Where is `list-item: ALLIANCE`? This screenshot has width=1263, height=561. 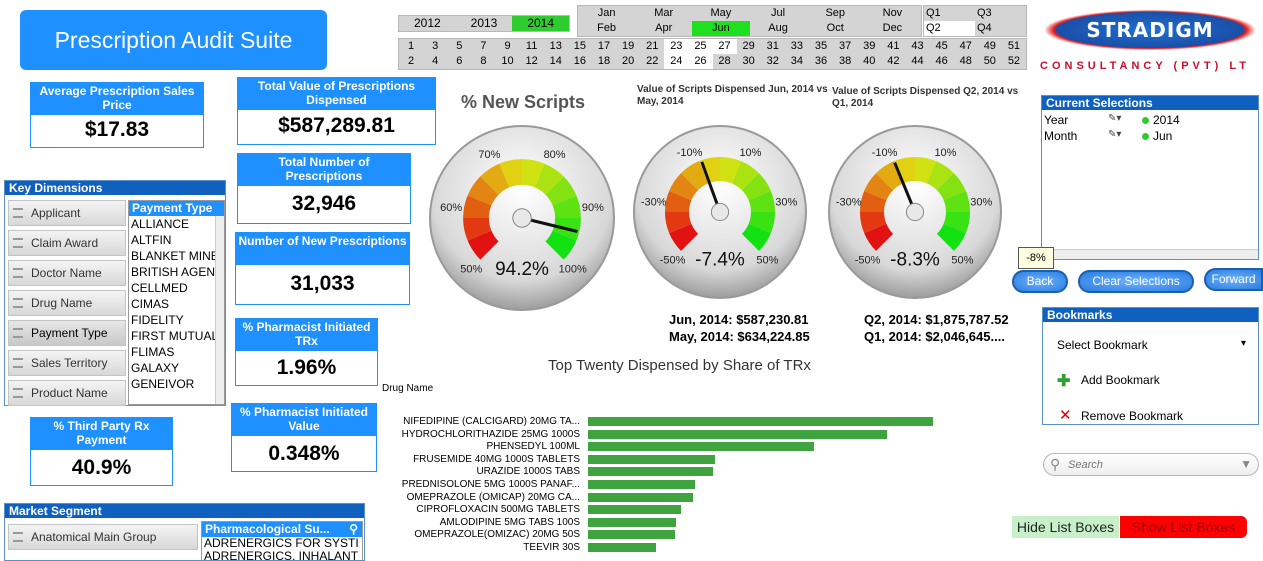 list-item: ALLIANCE is located at coordinates (173, 224).